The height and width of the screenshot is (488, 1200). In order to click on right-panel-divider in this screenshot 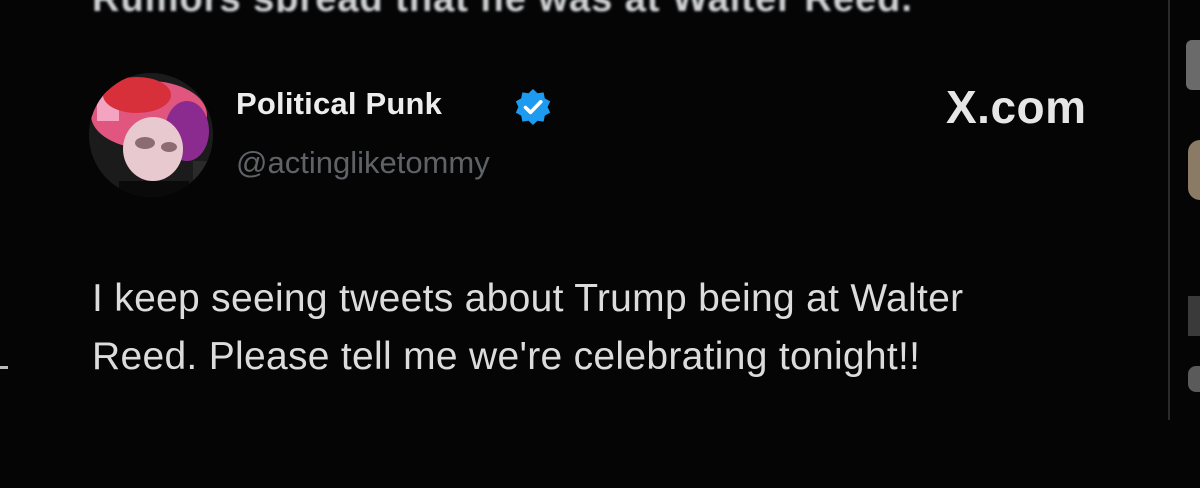, I will do `click(1169, 210)`.